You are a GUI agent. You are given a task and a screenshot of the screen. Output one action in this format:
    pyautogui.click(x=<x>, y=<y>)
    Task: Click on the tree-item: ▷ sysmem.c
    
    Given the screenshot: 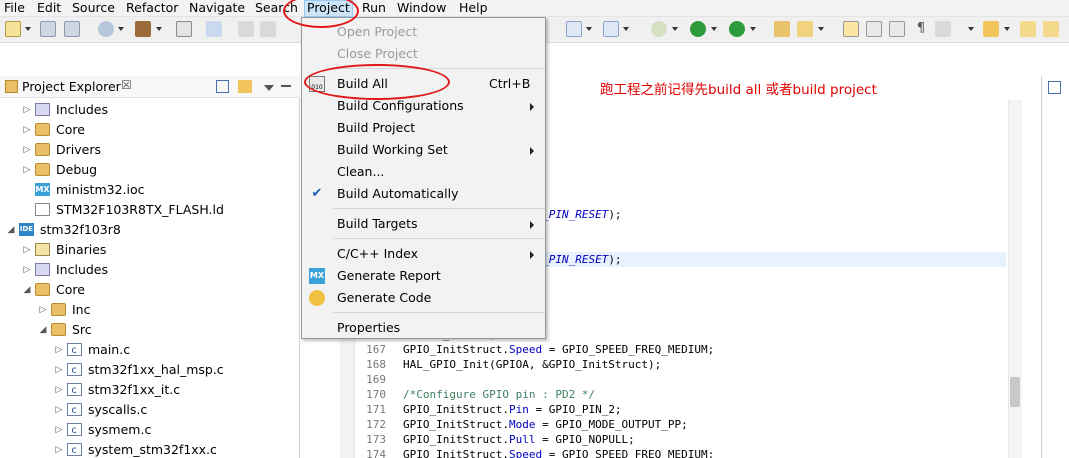 What is the action you would take?
    pyautogui.click(x=177, y=430)
    